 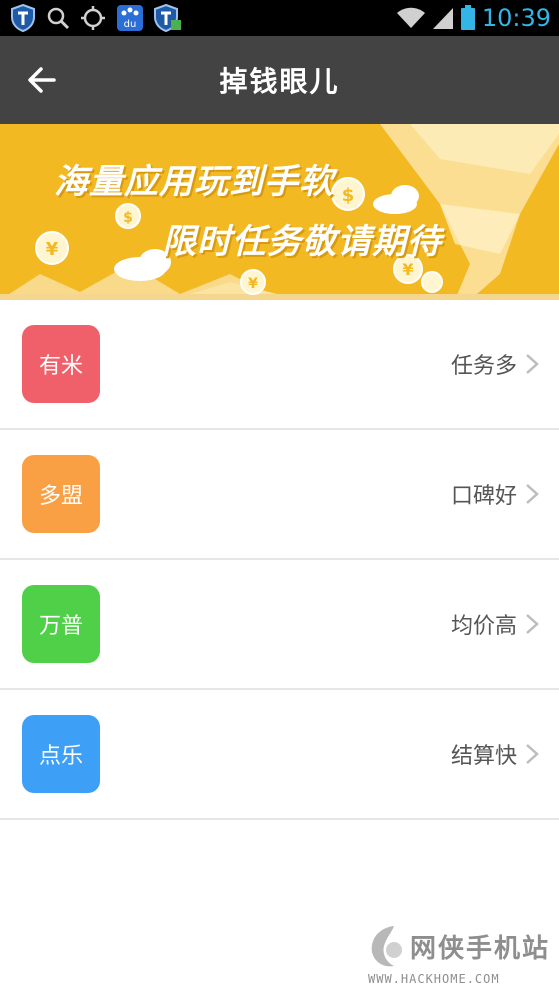 I want to click on watermark: 网侠手机站 WWW.HACKHOME.COM, so click(x=461, y=954).